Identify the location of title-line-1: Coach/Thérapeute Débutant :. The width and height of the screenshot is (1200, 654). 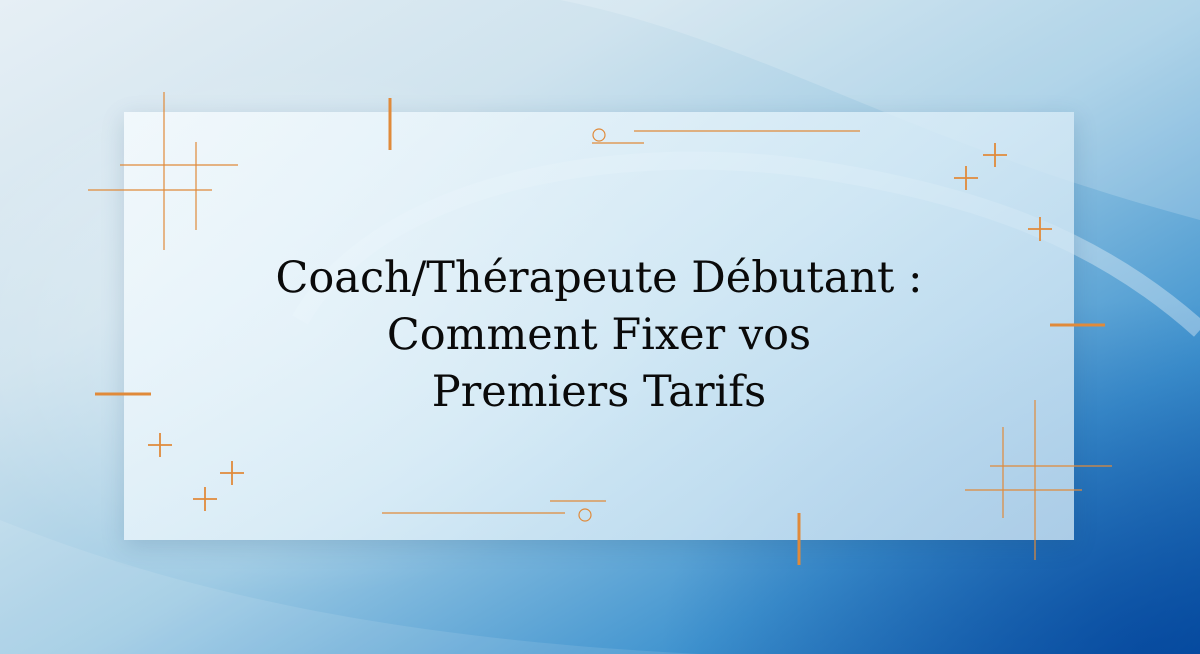
(599, 278).